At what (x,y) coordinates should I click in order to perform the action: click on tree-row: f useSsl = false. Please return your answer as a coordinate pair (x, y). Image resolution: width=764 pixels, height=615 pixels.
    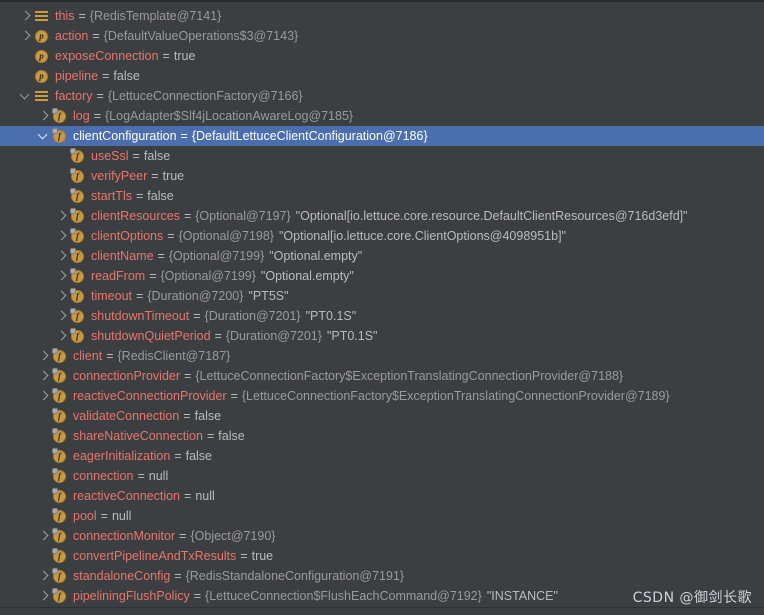
    Looking at the image, I should click on (382, 156).